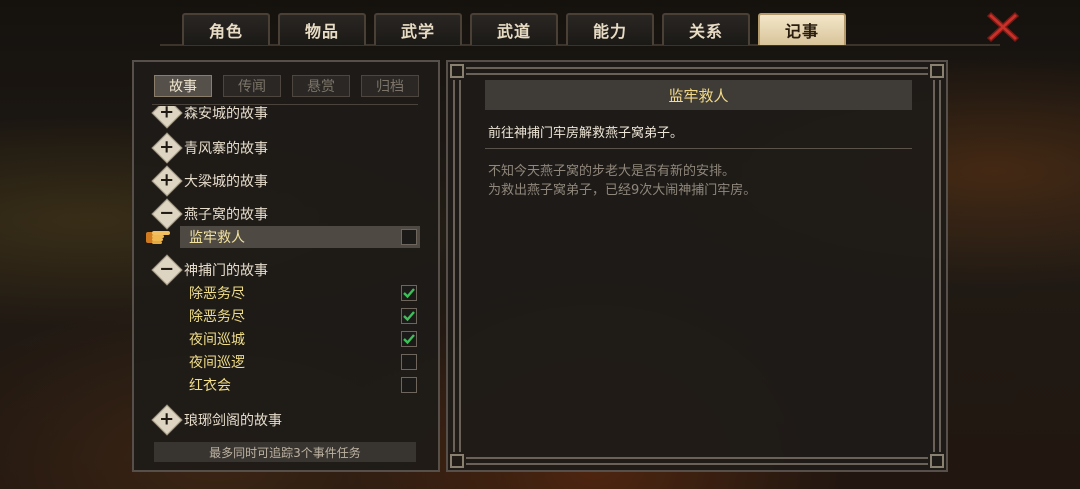  What do you see at coordinates (226, 271) in the screenshot?
I see `story-group-label: 神捕门的故事` at bounding box center [226, 271].